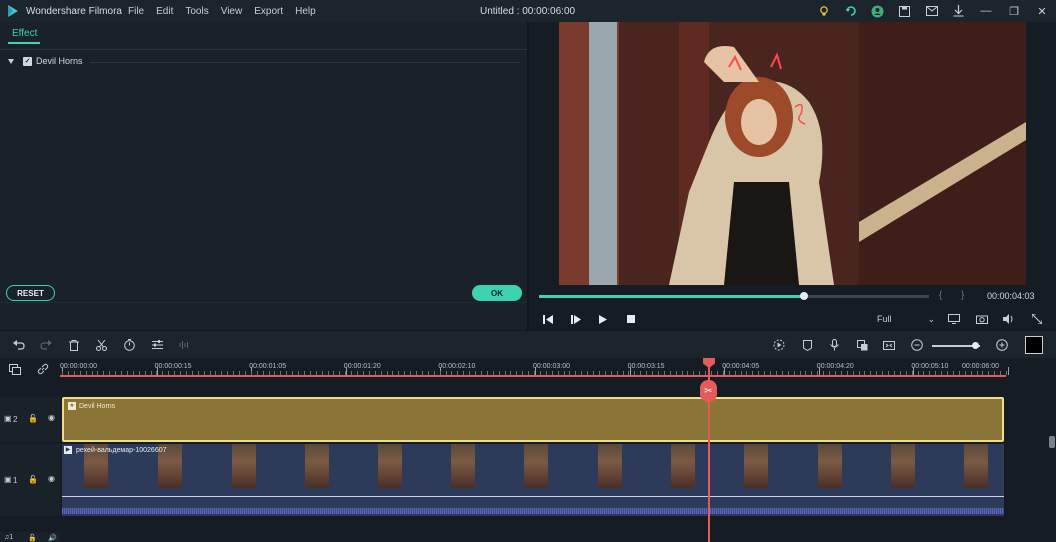  I want to click on link-icon, so click(43, 369).